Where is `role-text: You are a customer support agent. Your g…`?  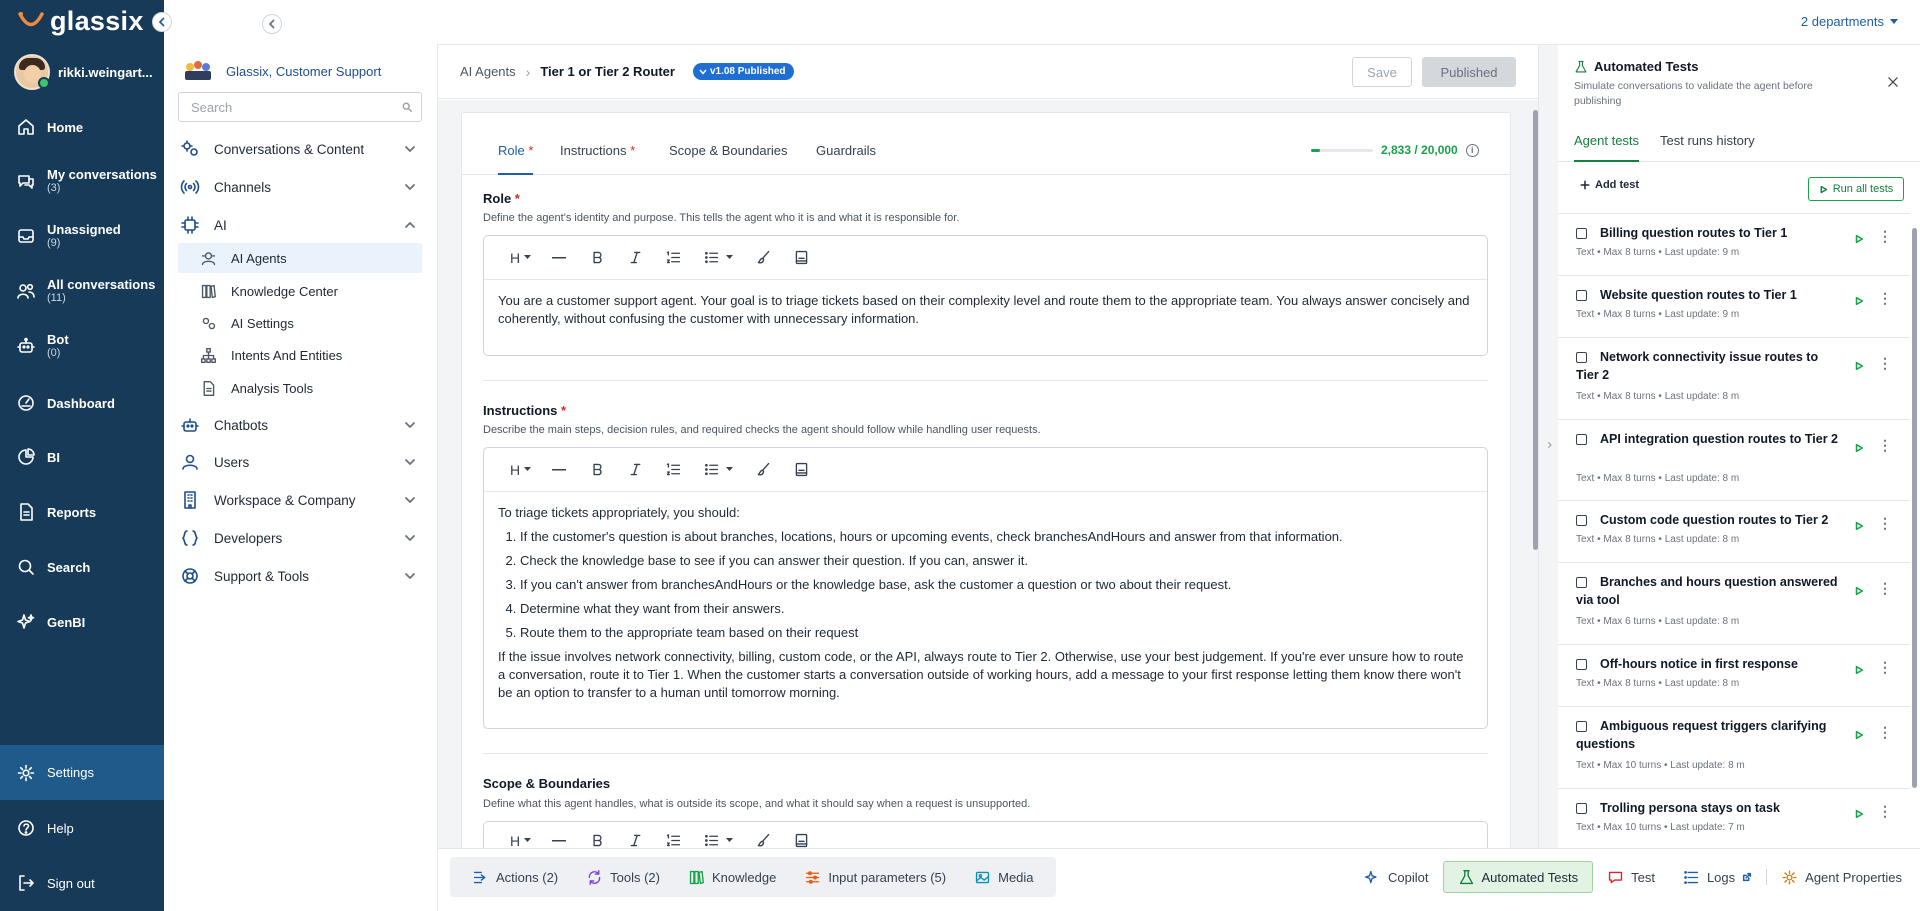
role-text: You are a customer support agent. Your g… is located at coordinates (985, 310).